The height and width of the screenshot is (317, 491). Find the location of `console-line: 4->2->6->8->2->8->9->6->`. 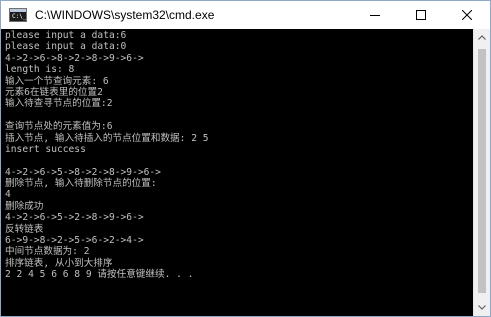

console-line: 4->2->6->8->2->8->9->6-> is located at coordinates (74, 58).